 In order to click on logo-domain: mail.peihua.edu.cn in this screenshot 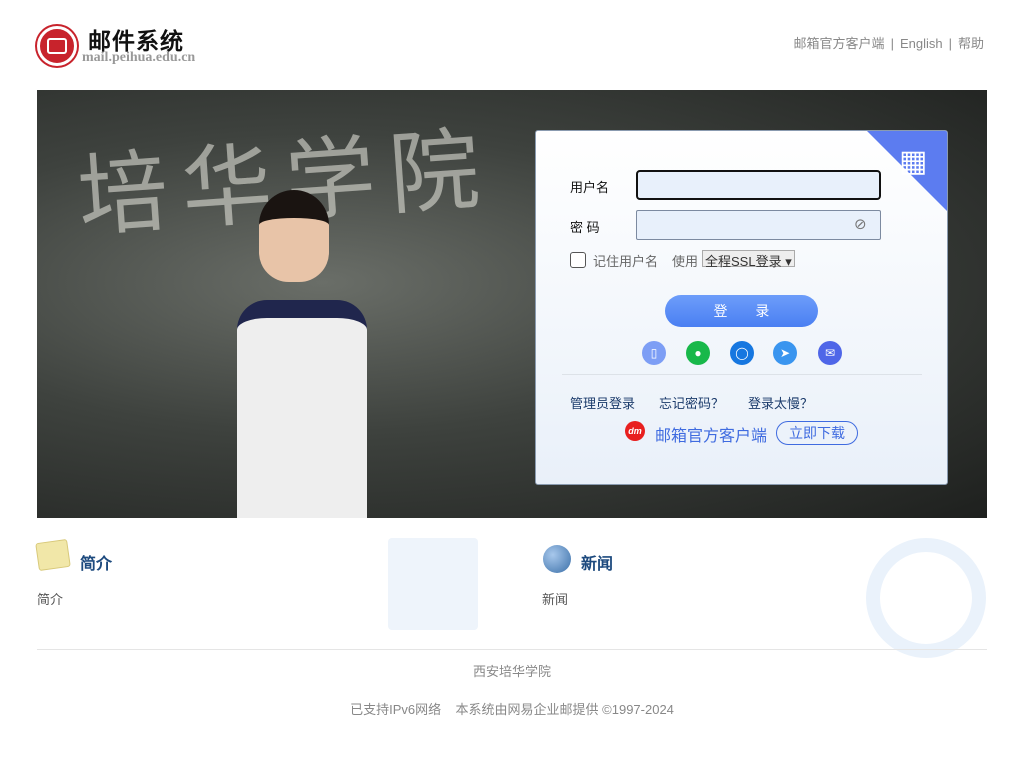, I will do `click(139, 57)`.